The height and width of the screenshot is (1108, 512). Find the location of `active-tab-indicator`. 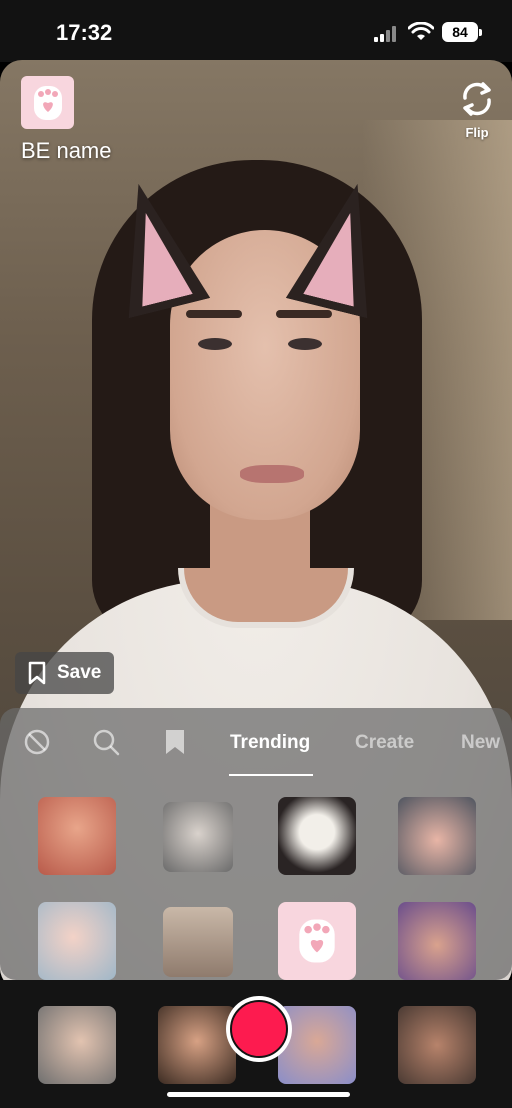

active-tab-indicator is located at coordinates (271, 775).